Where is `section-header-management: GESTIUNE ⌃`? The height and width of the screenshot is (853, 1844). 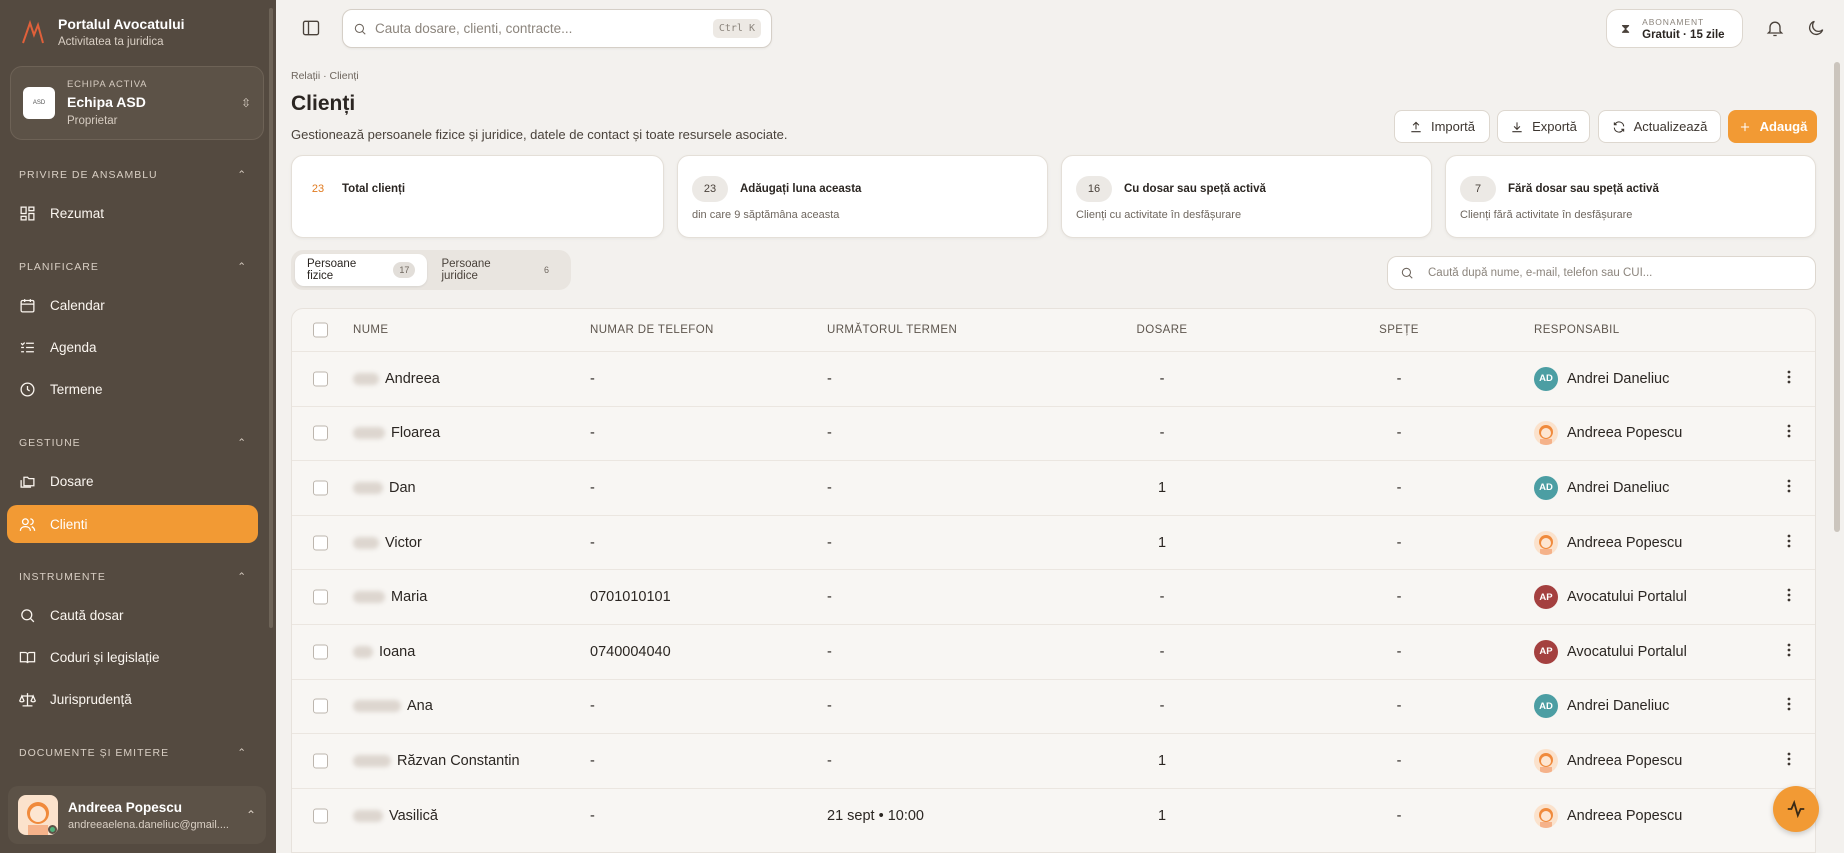
section-header-management: GESTIUNE ⌃ is located at coordinates (133, 443).